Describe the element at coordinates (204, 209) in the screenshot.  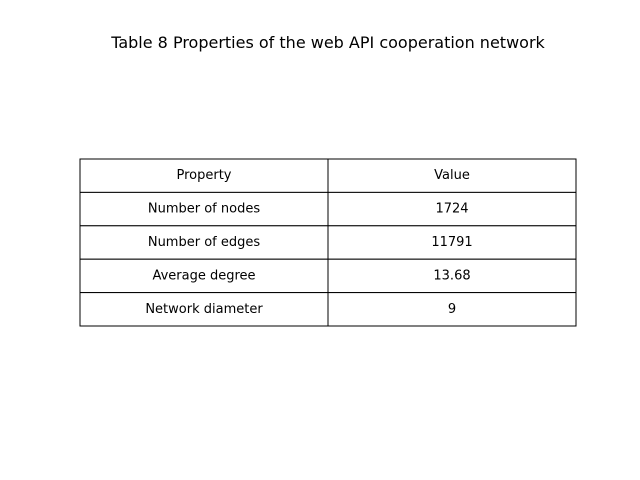
I see `table-cell: Number of nodes` at that location.